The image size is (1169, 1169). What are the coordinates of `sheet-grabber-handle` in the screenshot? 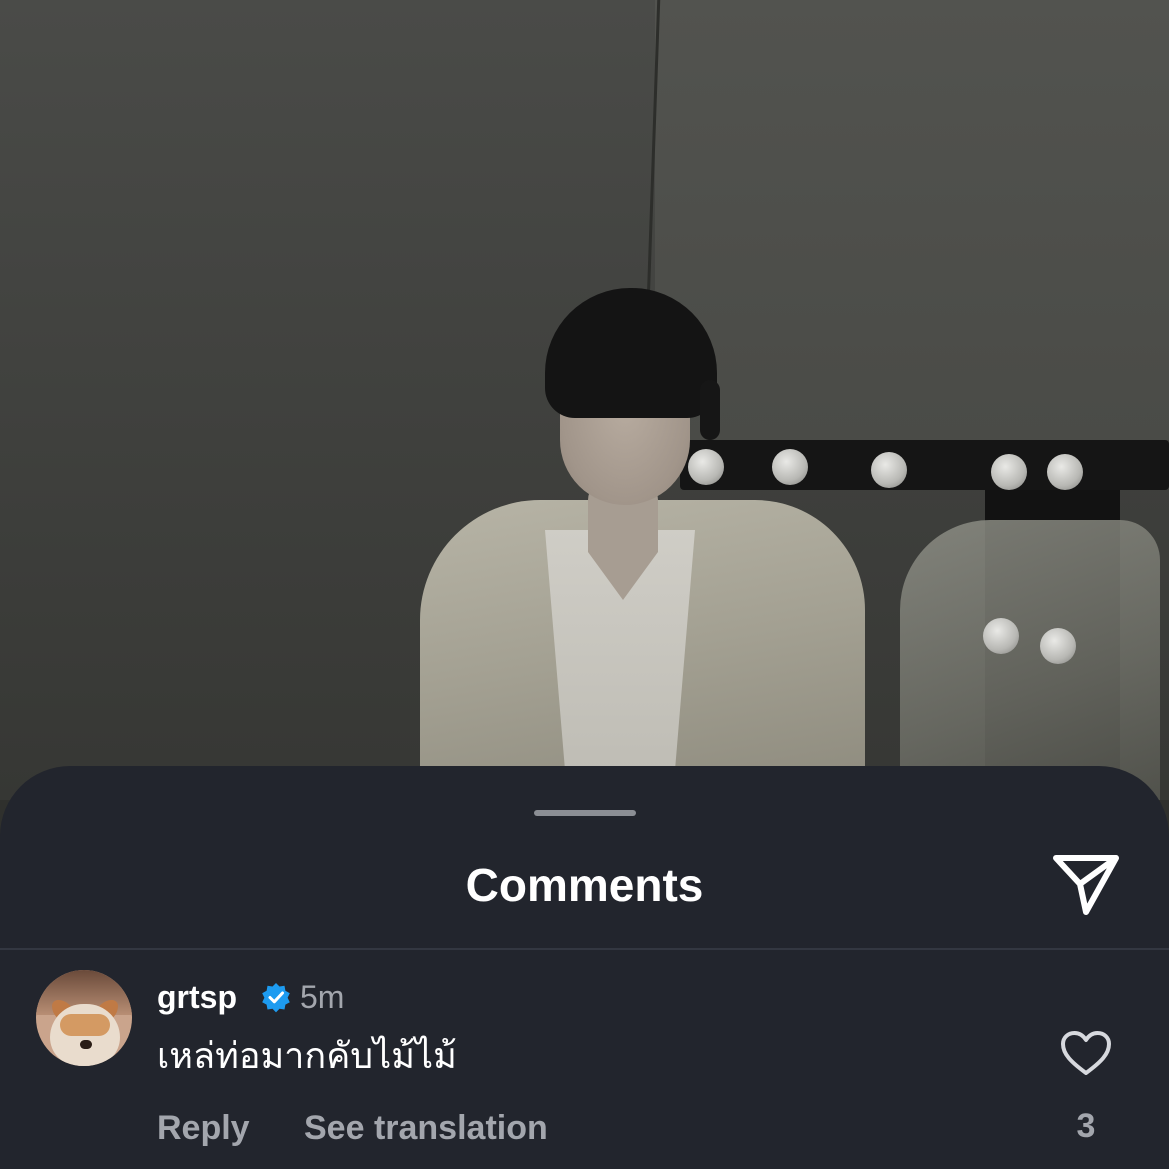 It's located at (585, 813).